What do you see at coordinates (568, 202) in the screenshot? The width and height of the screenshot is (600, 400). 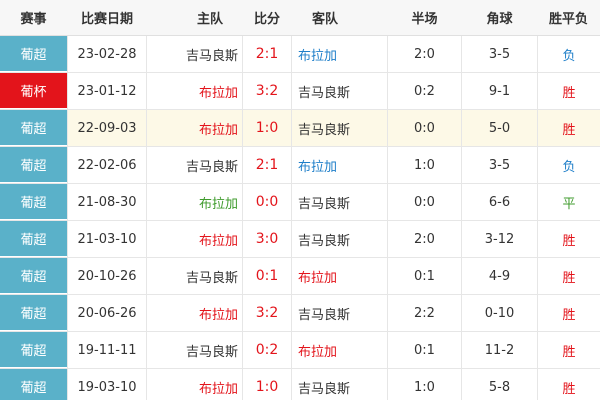 I see `match-result: 平` at bounding box center [568, 202].